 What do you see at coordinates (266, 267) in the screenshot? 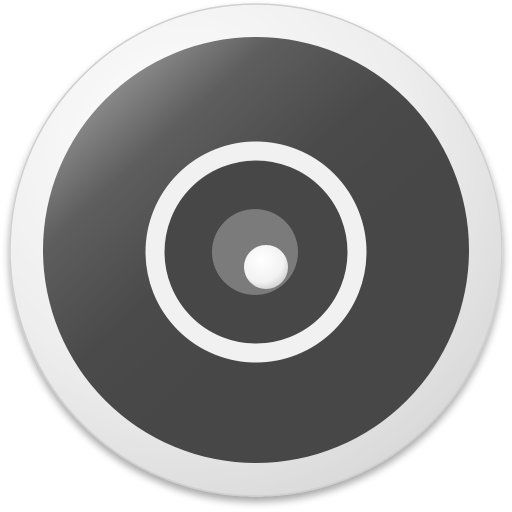
I see `lens-pupil` at bounding box center [266, 267].